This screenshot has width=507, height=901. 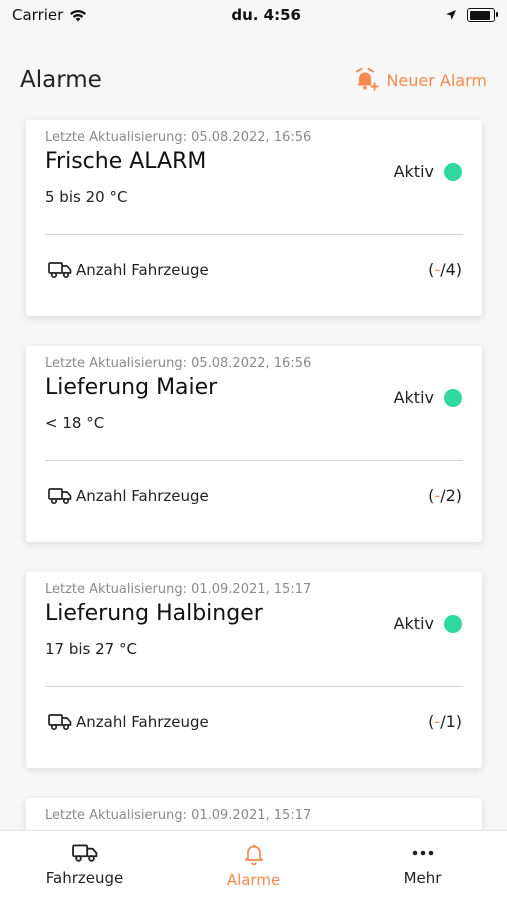 What do you see at coordinates (422, 853) in the screenshot?
I see `more-dots-icon` at bounding box center [422, 853].